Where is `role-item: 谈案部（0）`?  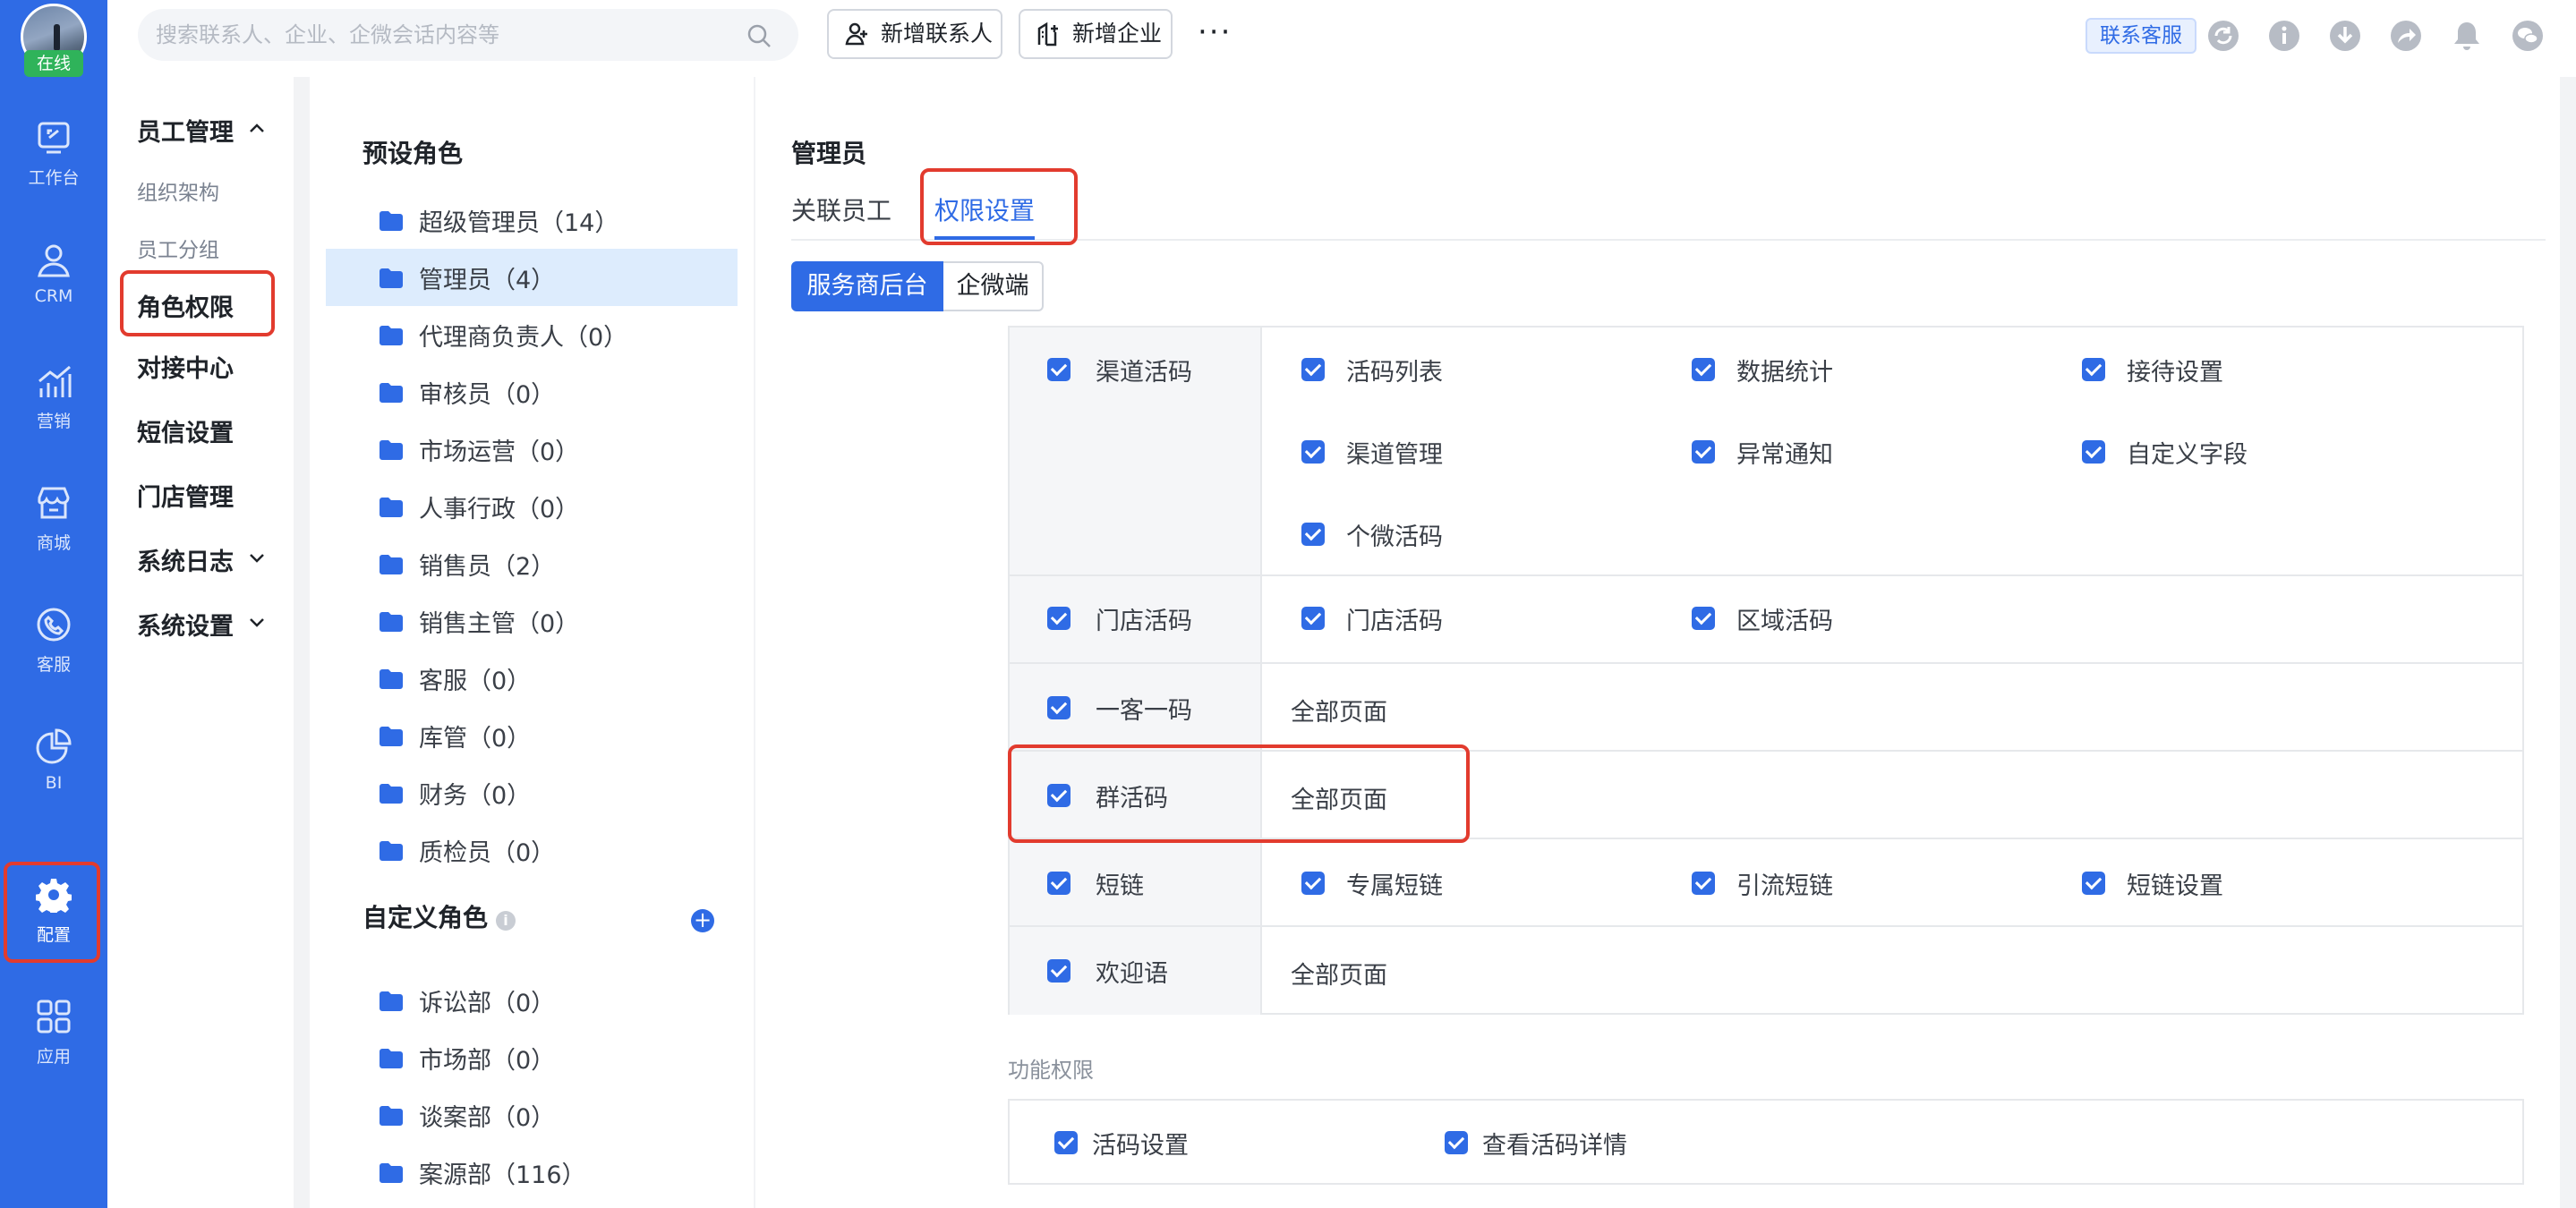
role-item: 谈案部（0） is located at coordinates (532, 1115).